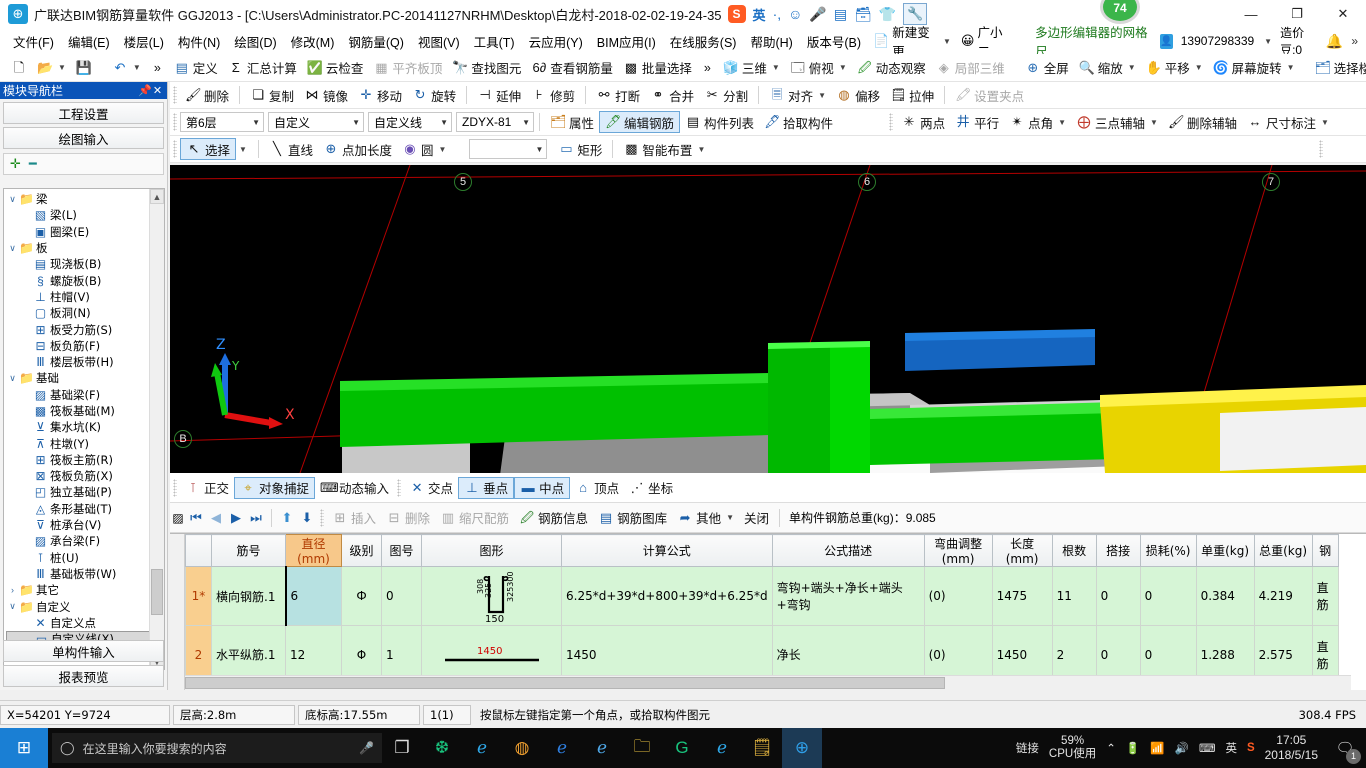 The height and width of the screenshot is (768, 1366). Describe the element at coordinates (442, 748) in the screenshot. I see `cortana-icon: ❆` at that location.